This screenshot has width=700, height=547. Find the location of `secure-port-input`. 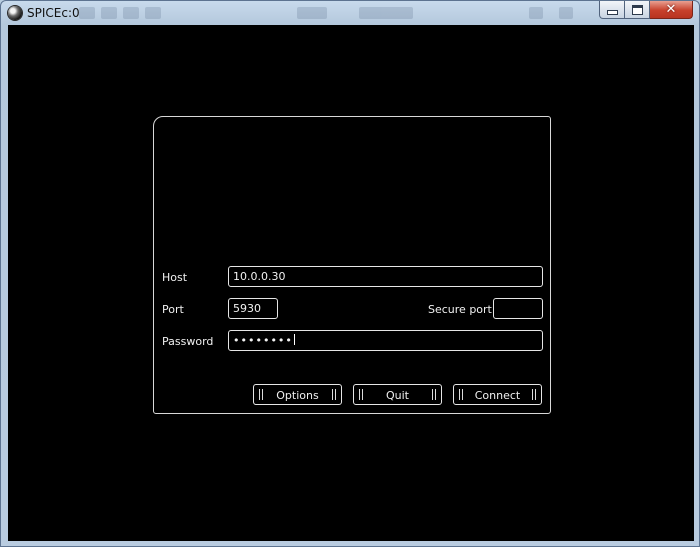

secure-port-input is located at coordinates (518, 308).